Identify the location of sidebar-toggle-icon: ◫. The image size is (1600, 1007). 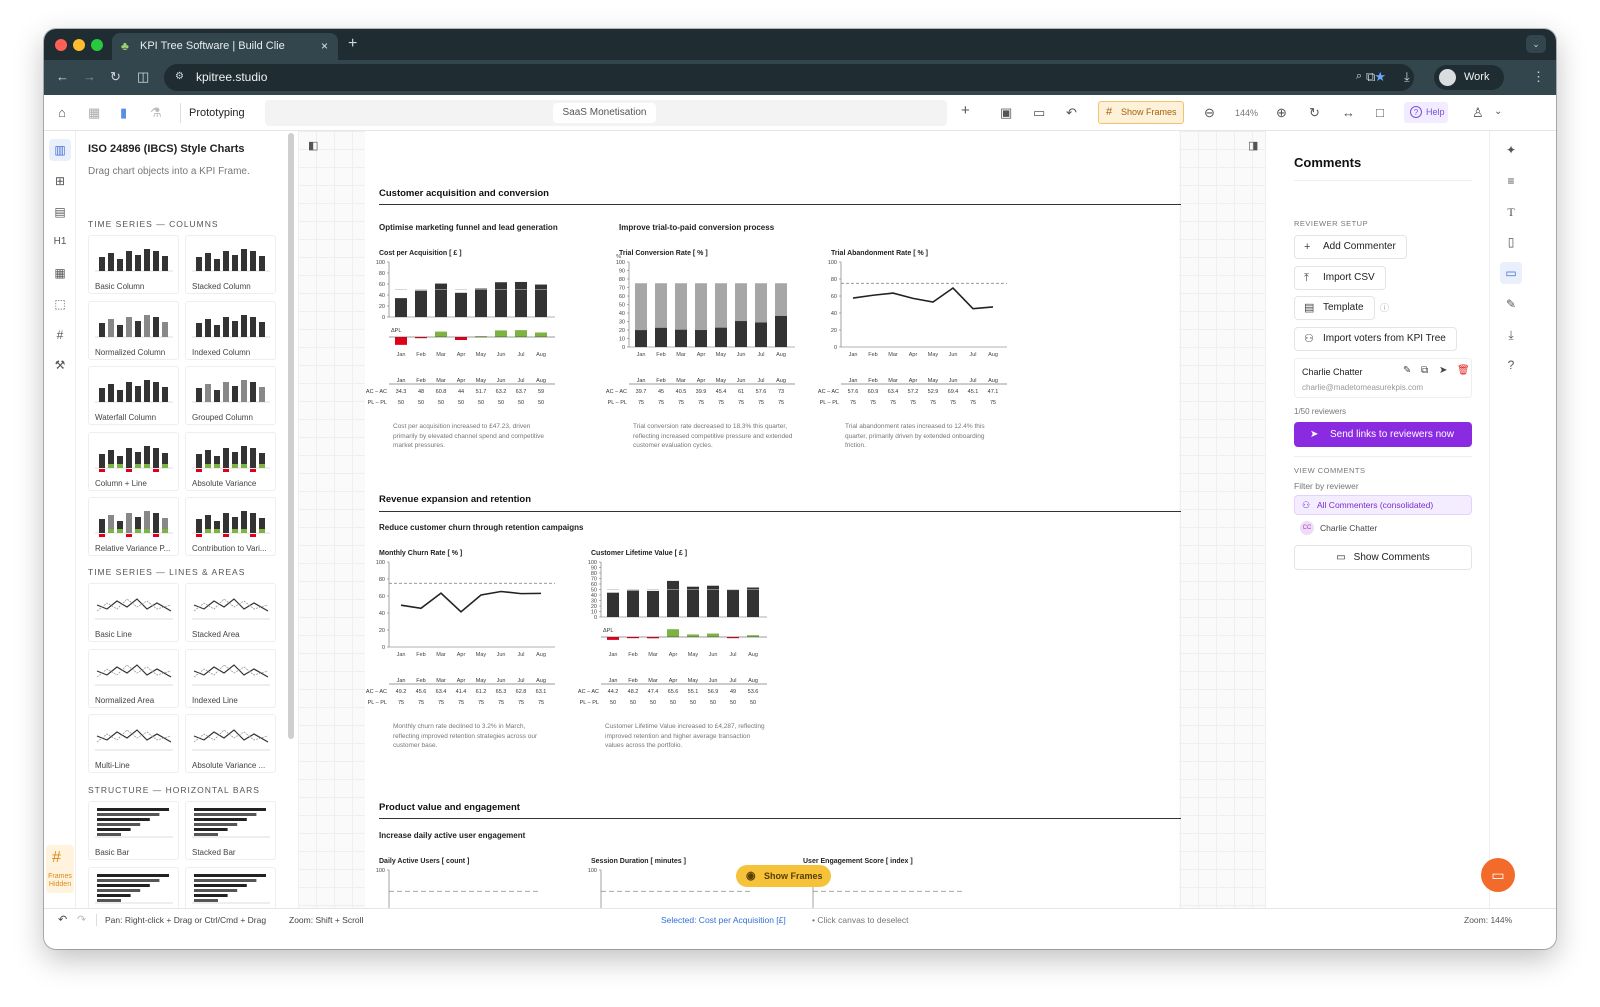
(143, 77).